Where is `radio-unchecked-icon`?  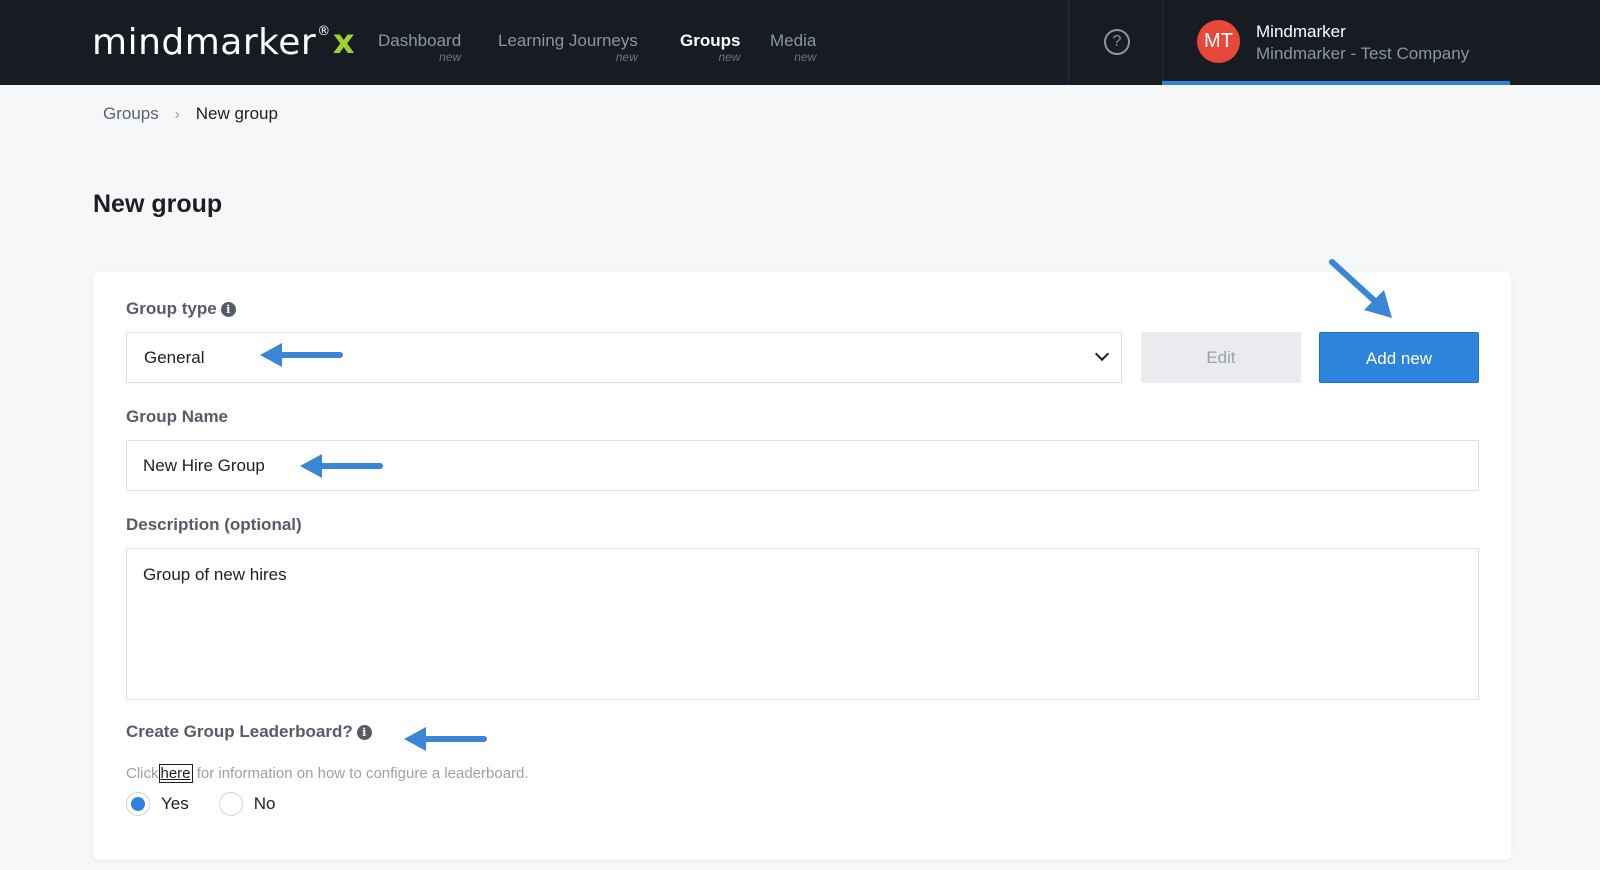 radio-unchecked-icon is located at coordinates (230, 804).